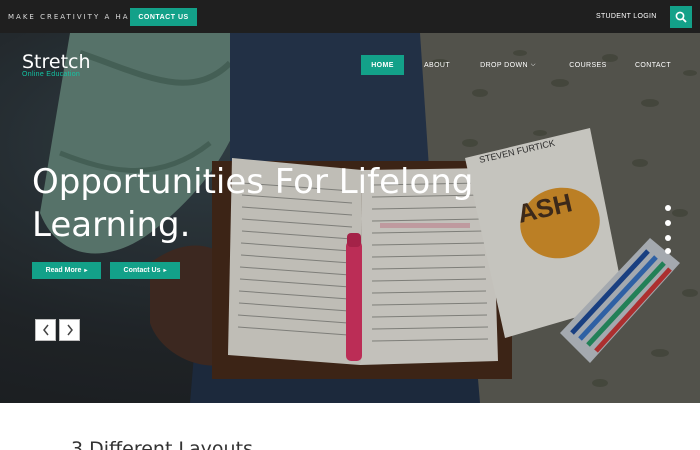 Image resolution: width=700 pixels, height=450 pixels. Describe the element at coordinates (626, 16) in the screenshot. I see `student-login-link: STUDENT LOGIN` at that location.